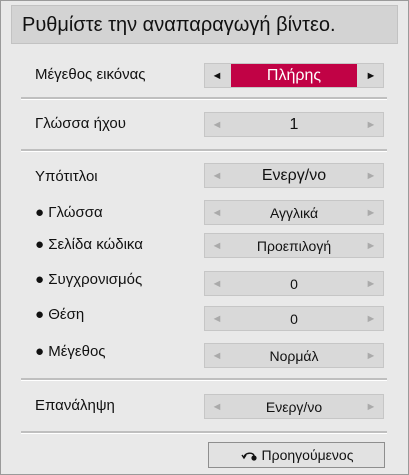  I want to click on subtitles-left-arrow-icon: ◄, so click(217, 175).